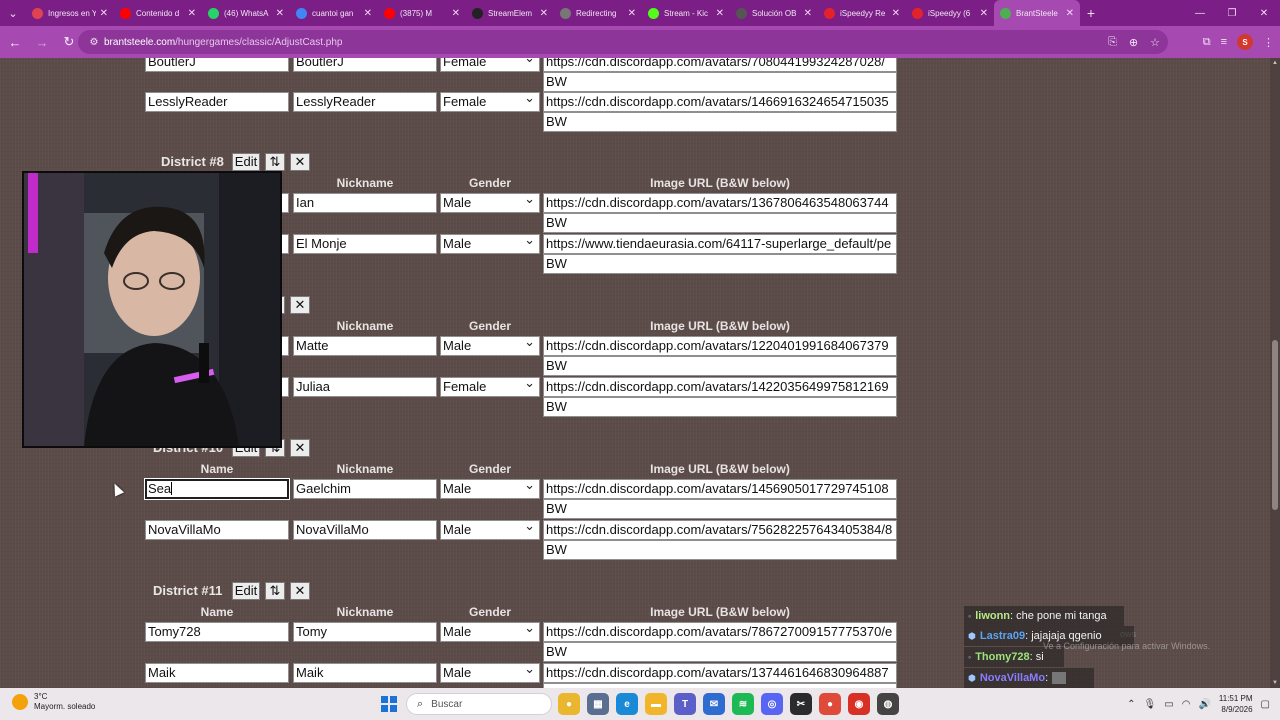 The height and width of the screenshot is (720, 1280). What do you see at coordinates (275, 162) in the screenshot?
I see `reorder-district-icon: ⇅` at bounding box center [275, 162].